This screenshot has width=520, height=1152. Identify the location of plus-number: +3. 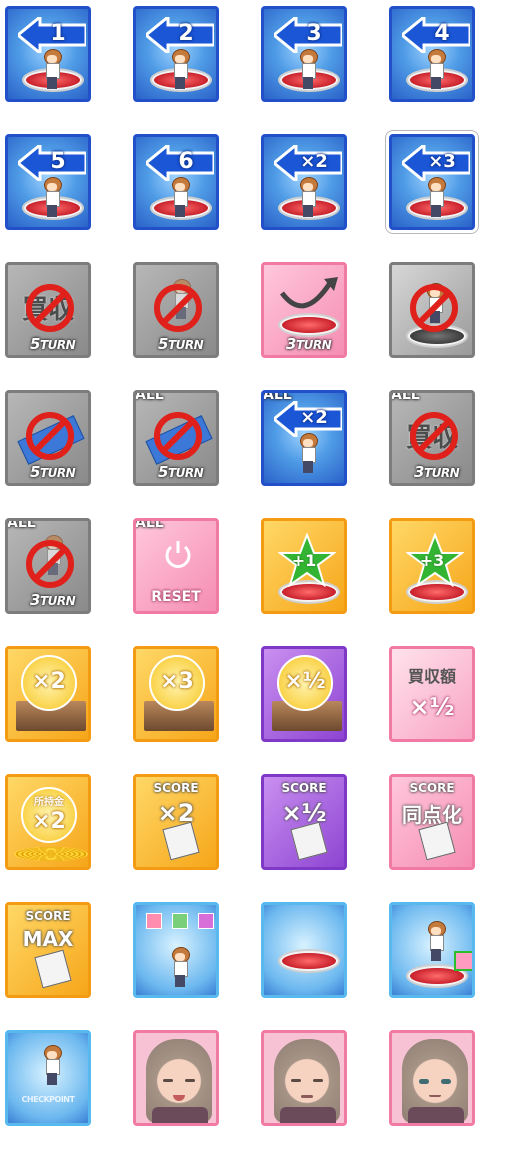
(432, 560).